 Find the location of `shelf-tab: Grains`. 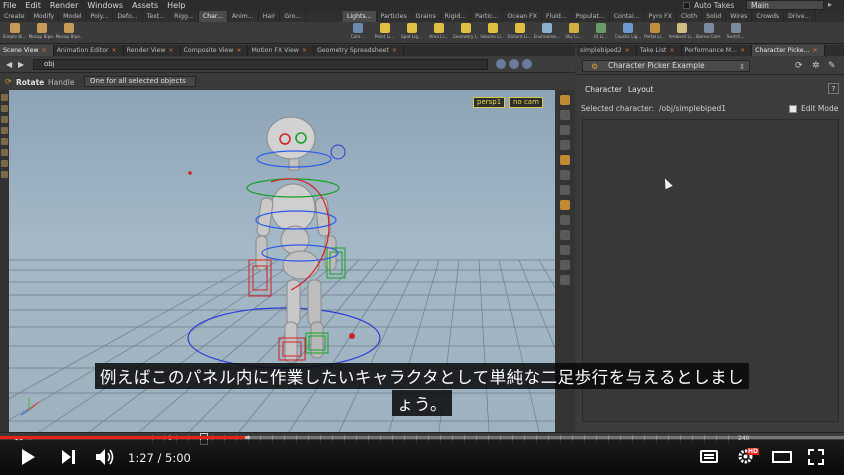

shelf-tab: Grains is located at coordinates (426, 16).